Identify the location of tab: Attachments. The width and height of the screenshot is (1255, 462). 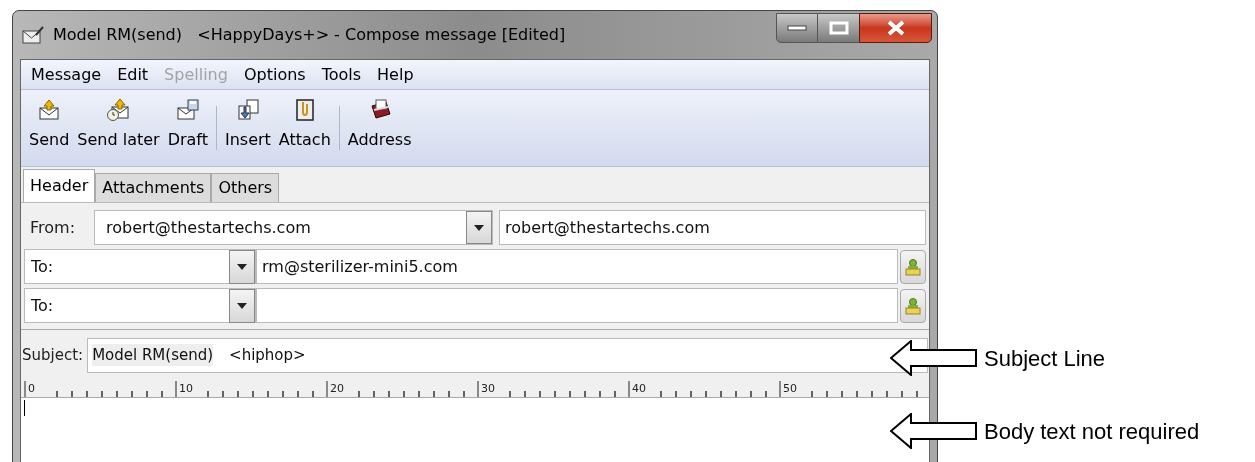
(153, 187).